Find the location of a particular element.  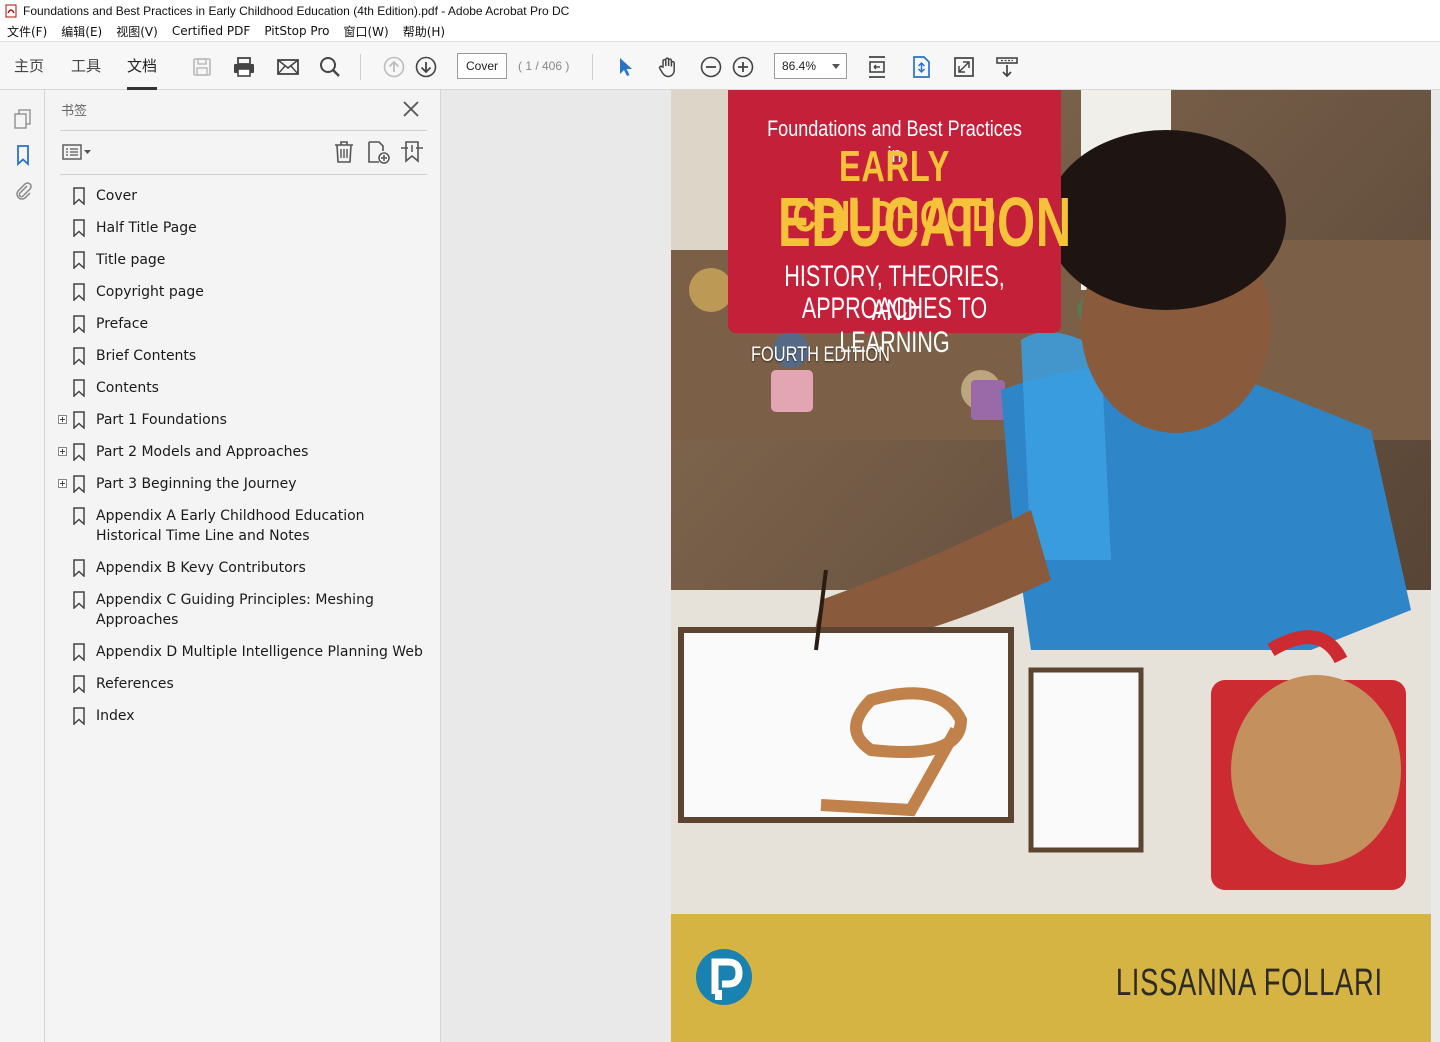

bookmark-item: Part 3 Beginning the Journey is located at coordinates (243, 484).